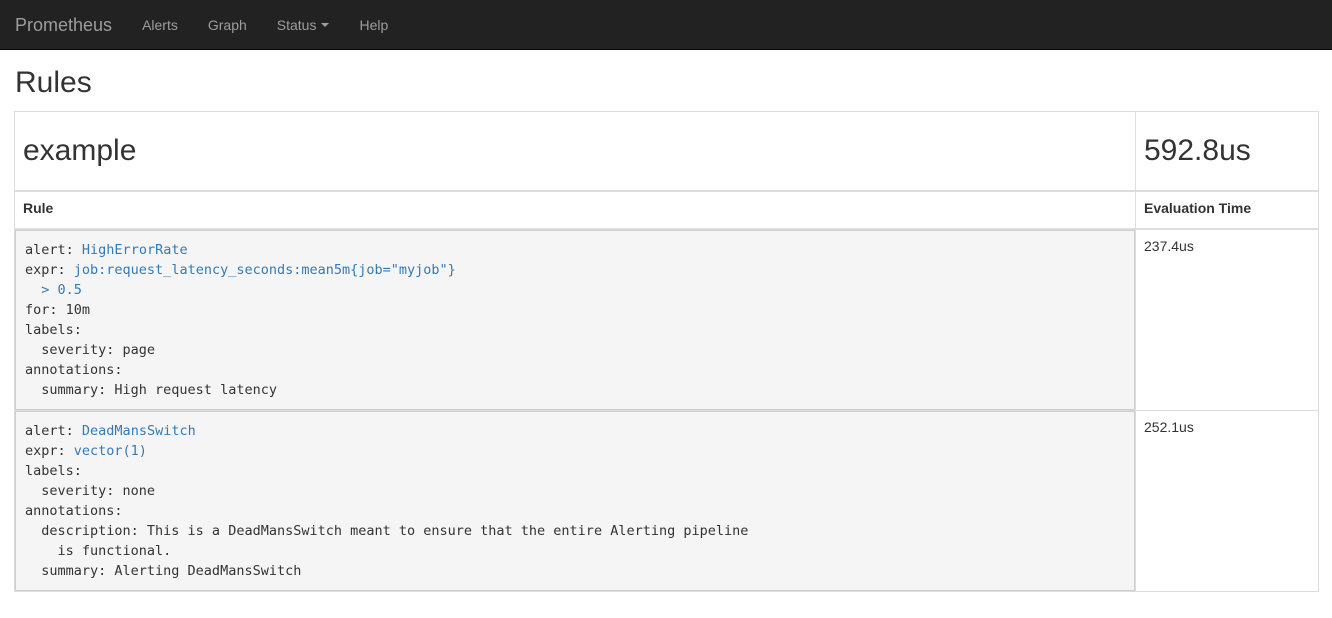 The image size is (1332, 618). I want to click on top-navbar: Prometheus Alerts Graph Status Help, so click(666, 25).